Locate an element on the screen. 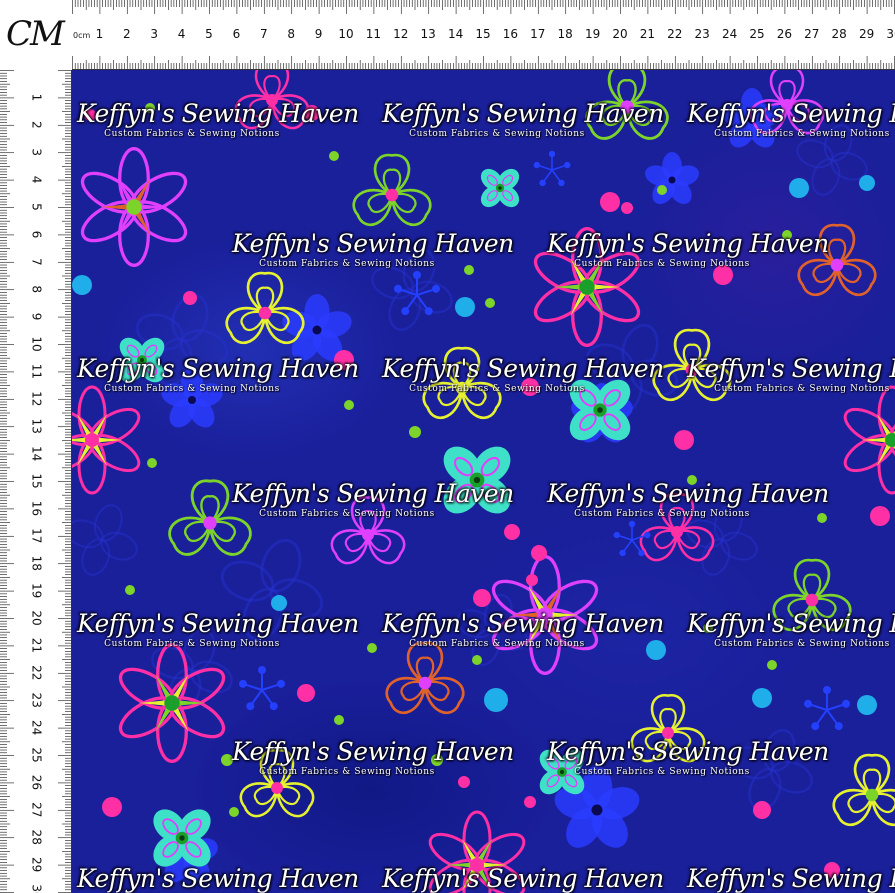 The width and height of the screenshot is (895, 893). ruler-left-number: 23 is located at coordinates (37, 700).